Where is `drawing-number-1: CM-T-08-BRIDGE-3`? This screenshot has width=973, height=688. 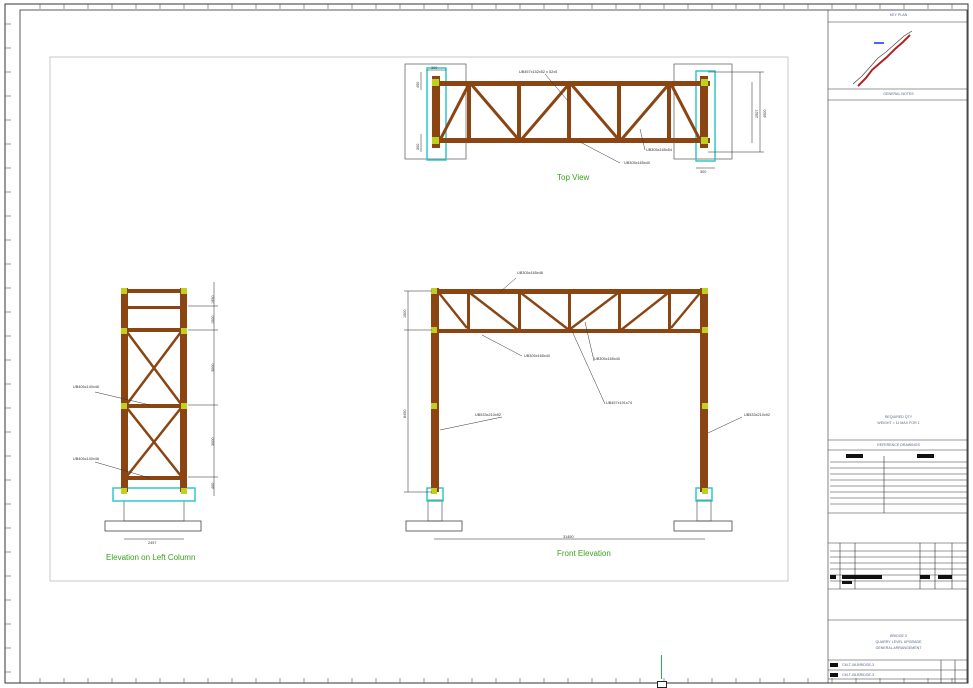
drawing-number-1: CM-T-08-BRIDGE-3 is located at coordinates (858, 665).